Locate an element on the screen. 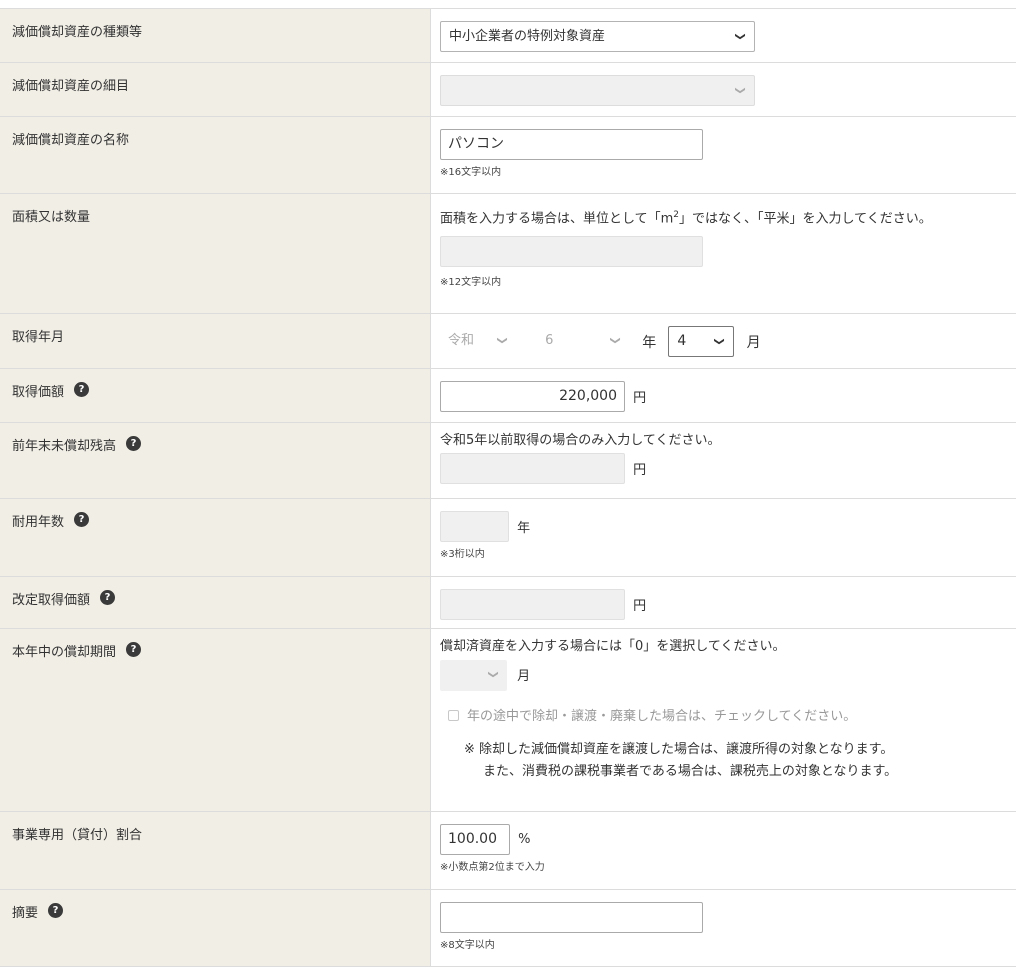 Image resolution: width=1024 pixels, height=971 pixels. asset-type-label-cell: 減価償却資産の種類等 is located at coordinates (215, 35).